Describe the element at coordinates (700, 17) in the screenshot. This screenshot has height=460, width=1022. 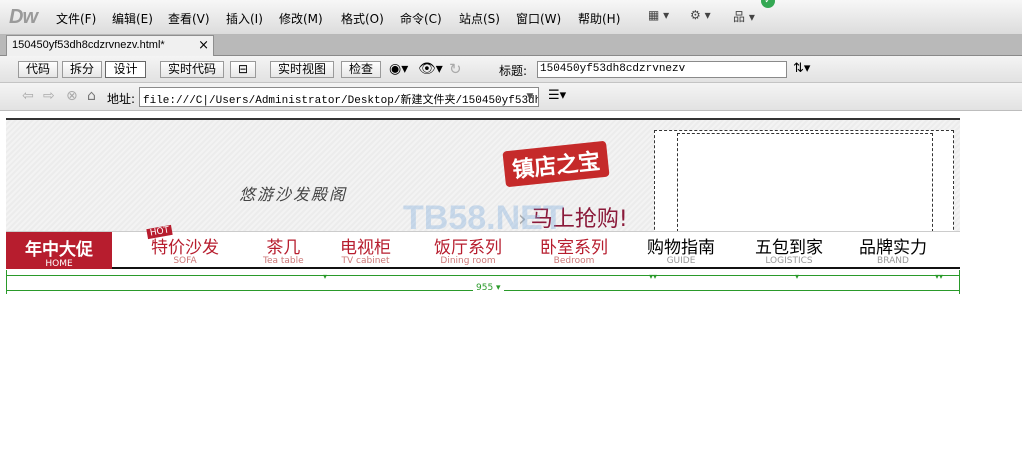
I see `gear-icon: ⚙ ▾` at that location.